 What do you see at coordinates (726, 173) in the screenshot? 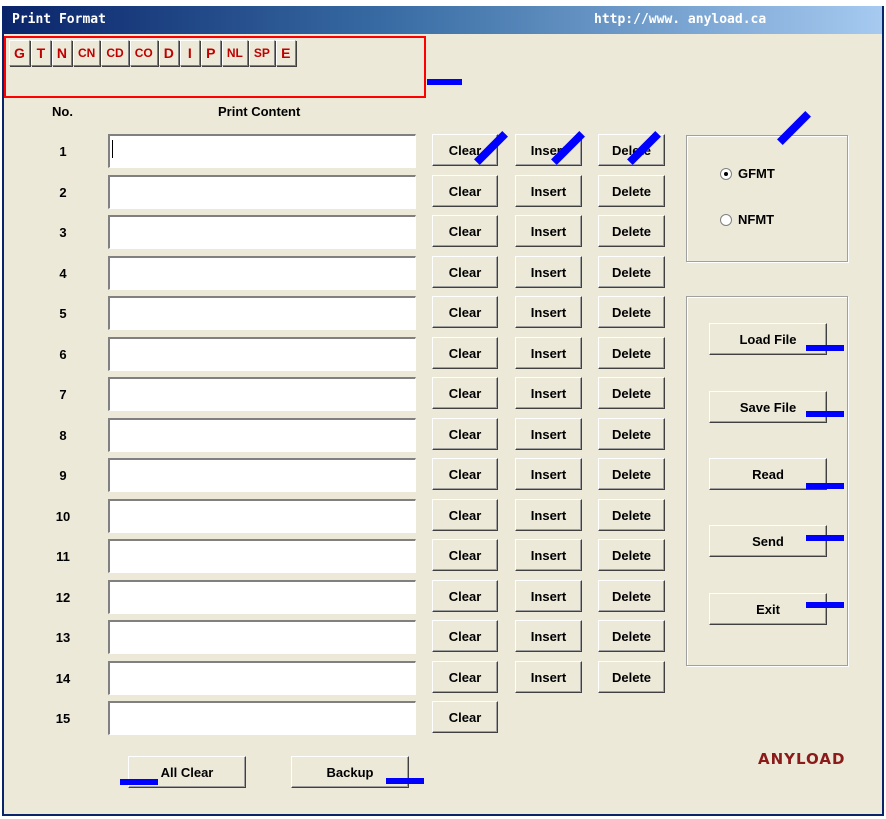
I see `radio-selected-icon` at bounding box center [726, 173].